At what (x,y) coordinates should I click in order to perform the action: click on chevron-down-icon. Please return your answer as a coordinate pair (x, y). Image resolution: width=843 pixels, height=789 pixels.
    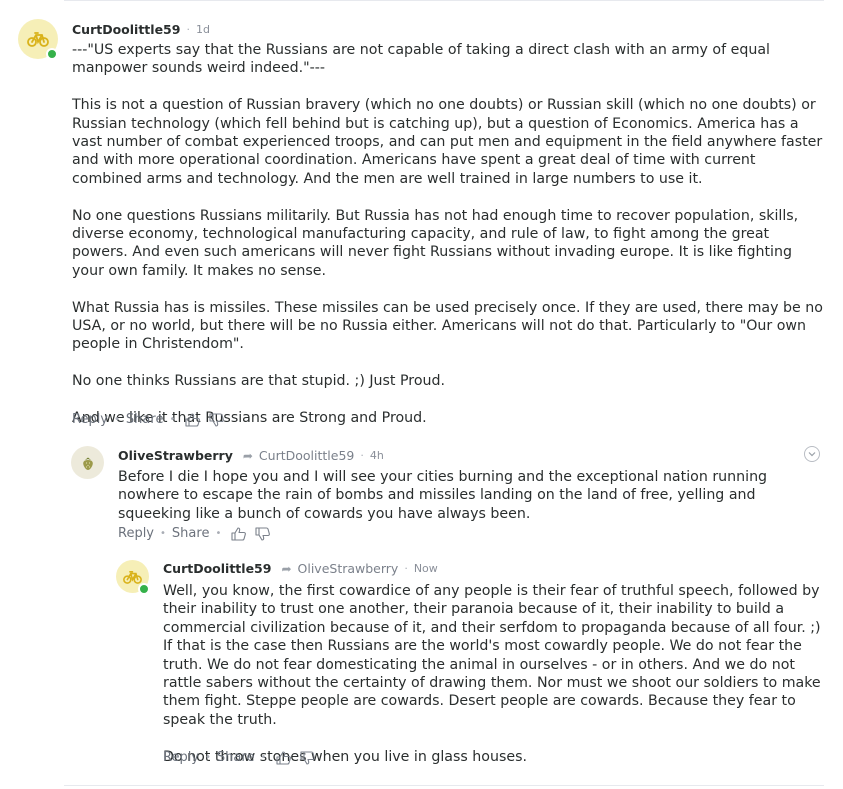
    Looking at the image, I should click on (812, 454).